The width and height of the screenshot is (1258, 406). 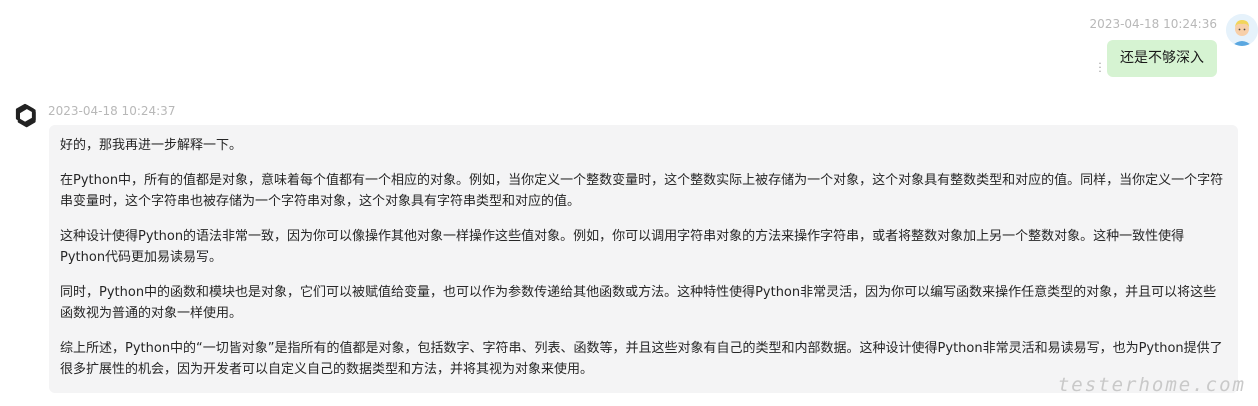 What do you see at coordinates (151, 145) in the screenshot?
I see `ai-paragraph: 好的，那我再进一步解释一下。` at bounding box center [151, 145].